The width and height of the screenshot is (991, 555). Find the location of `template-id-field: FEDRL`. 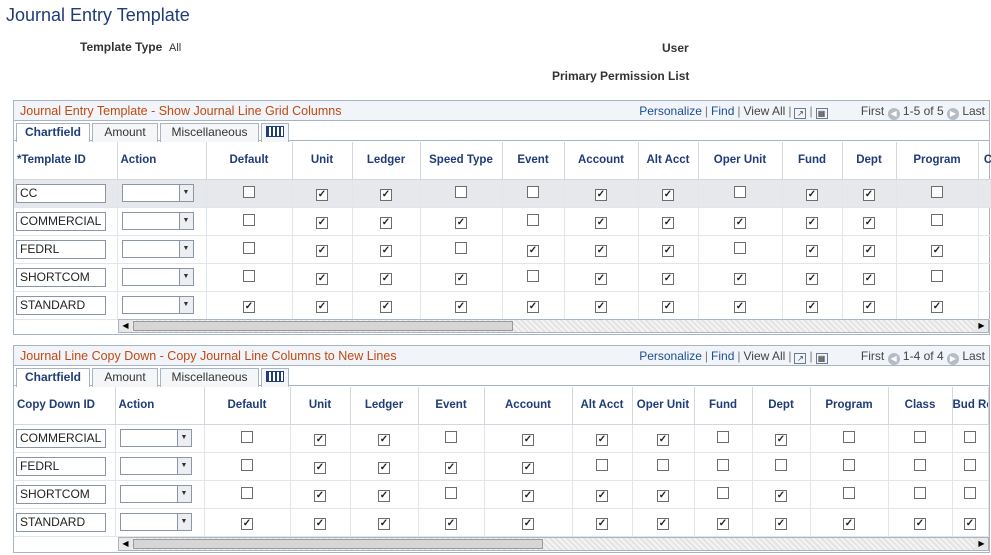

template-id-field: FEDRL is located at coordinates (61, 249).